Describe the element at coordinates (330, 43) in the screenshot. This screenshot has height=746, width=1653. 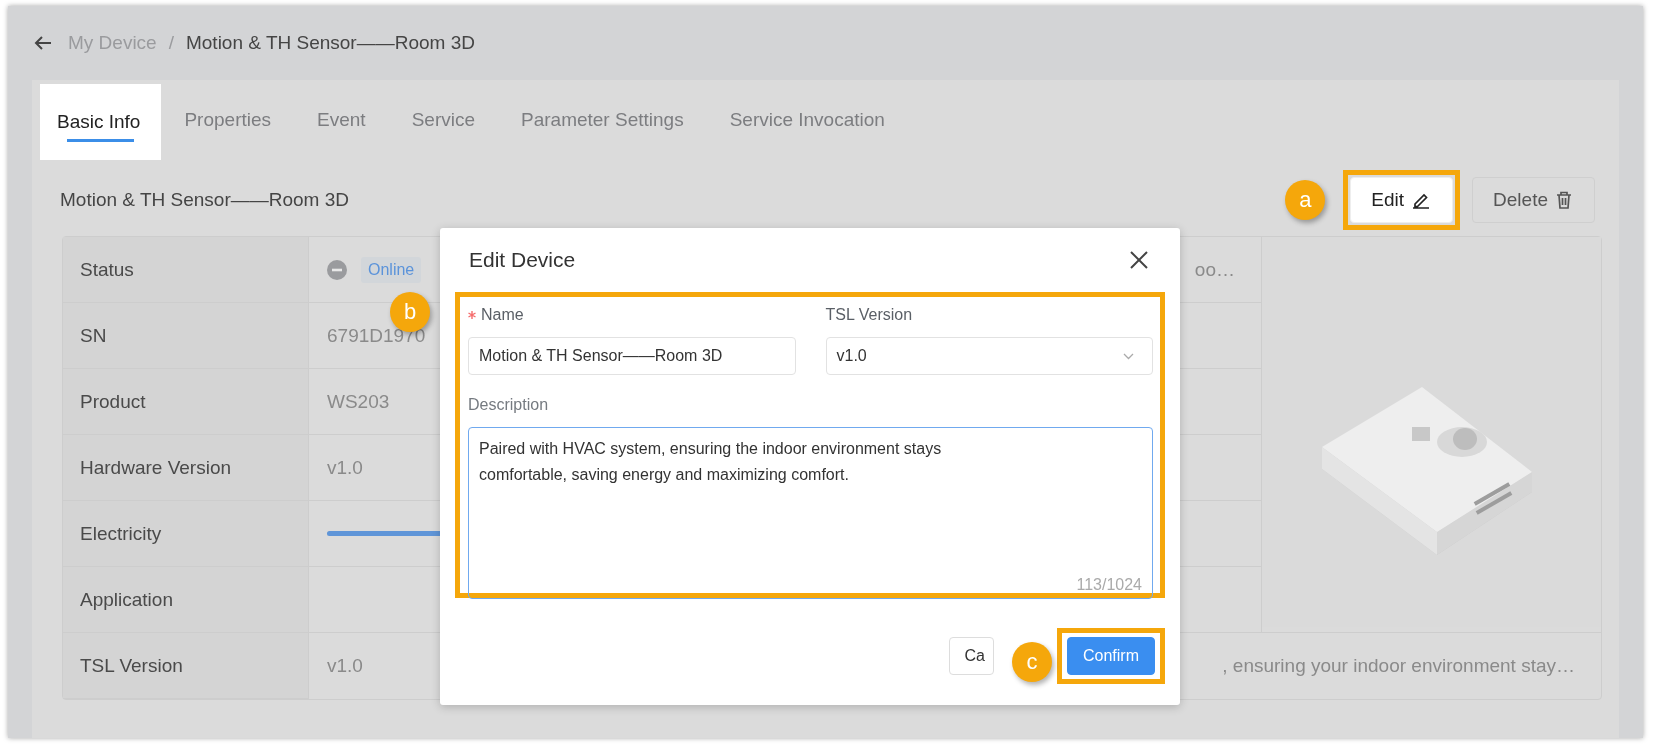
I see `breadcrumb-current: Motion & TH Sensor——Room 3D` at that location.